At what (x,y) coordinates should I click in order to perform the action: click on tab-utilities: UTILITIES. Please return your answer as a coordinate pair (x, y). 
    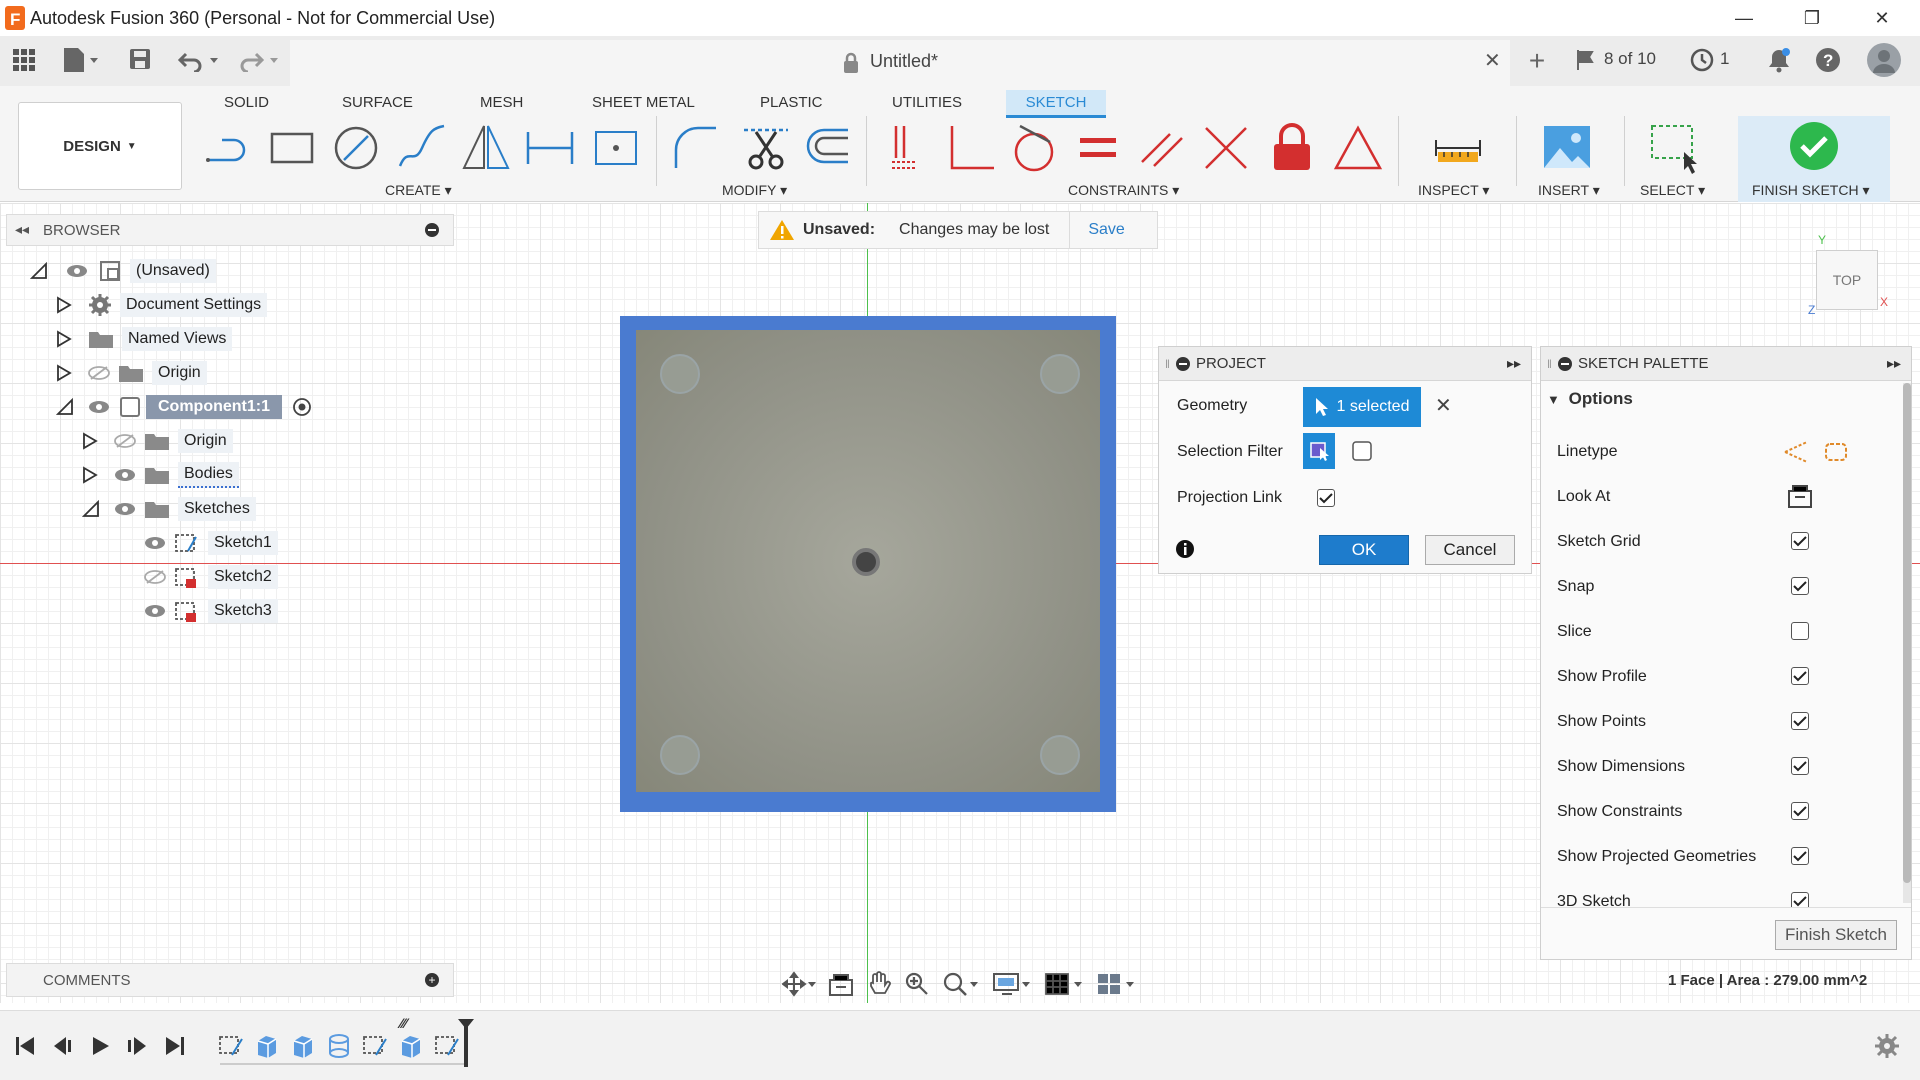
    Looking at the image, I should click on (927, 102).